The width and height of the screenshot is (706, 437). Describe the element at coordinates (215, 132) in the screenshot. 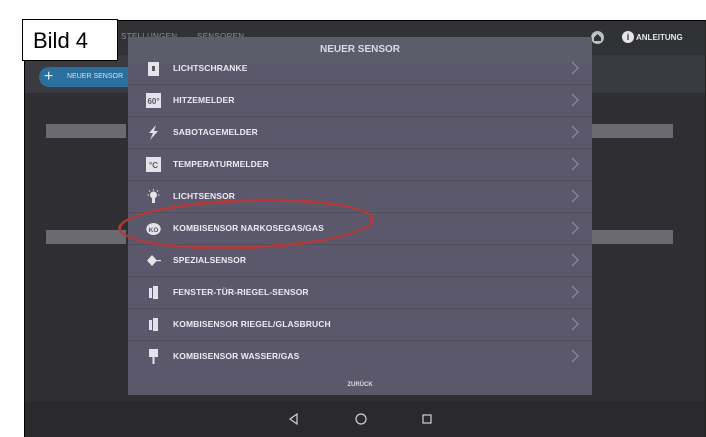

I see `list-item-label: SABOTAGEMELDER` at that location.